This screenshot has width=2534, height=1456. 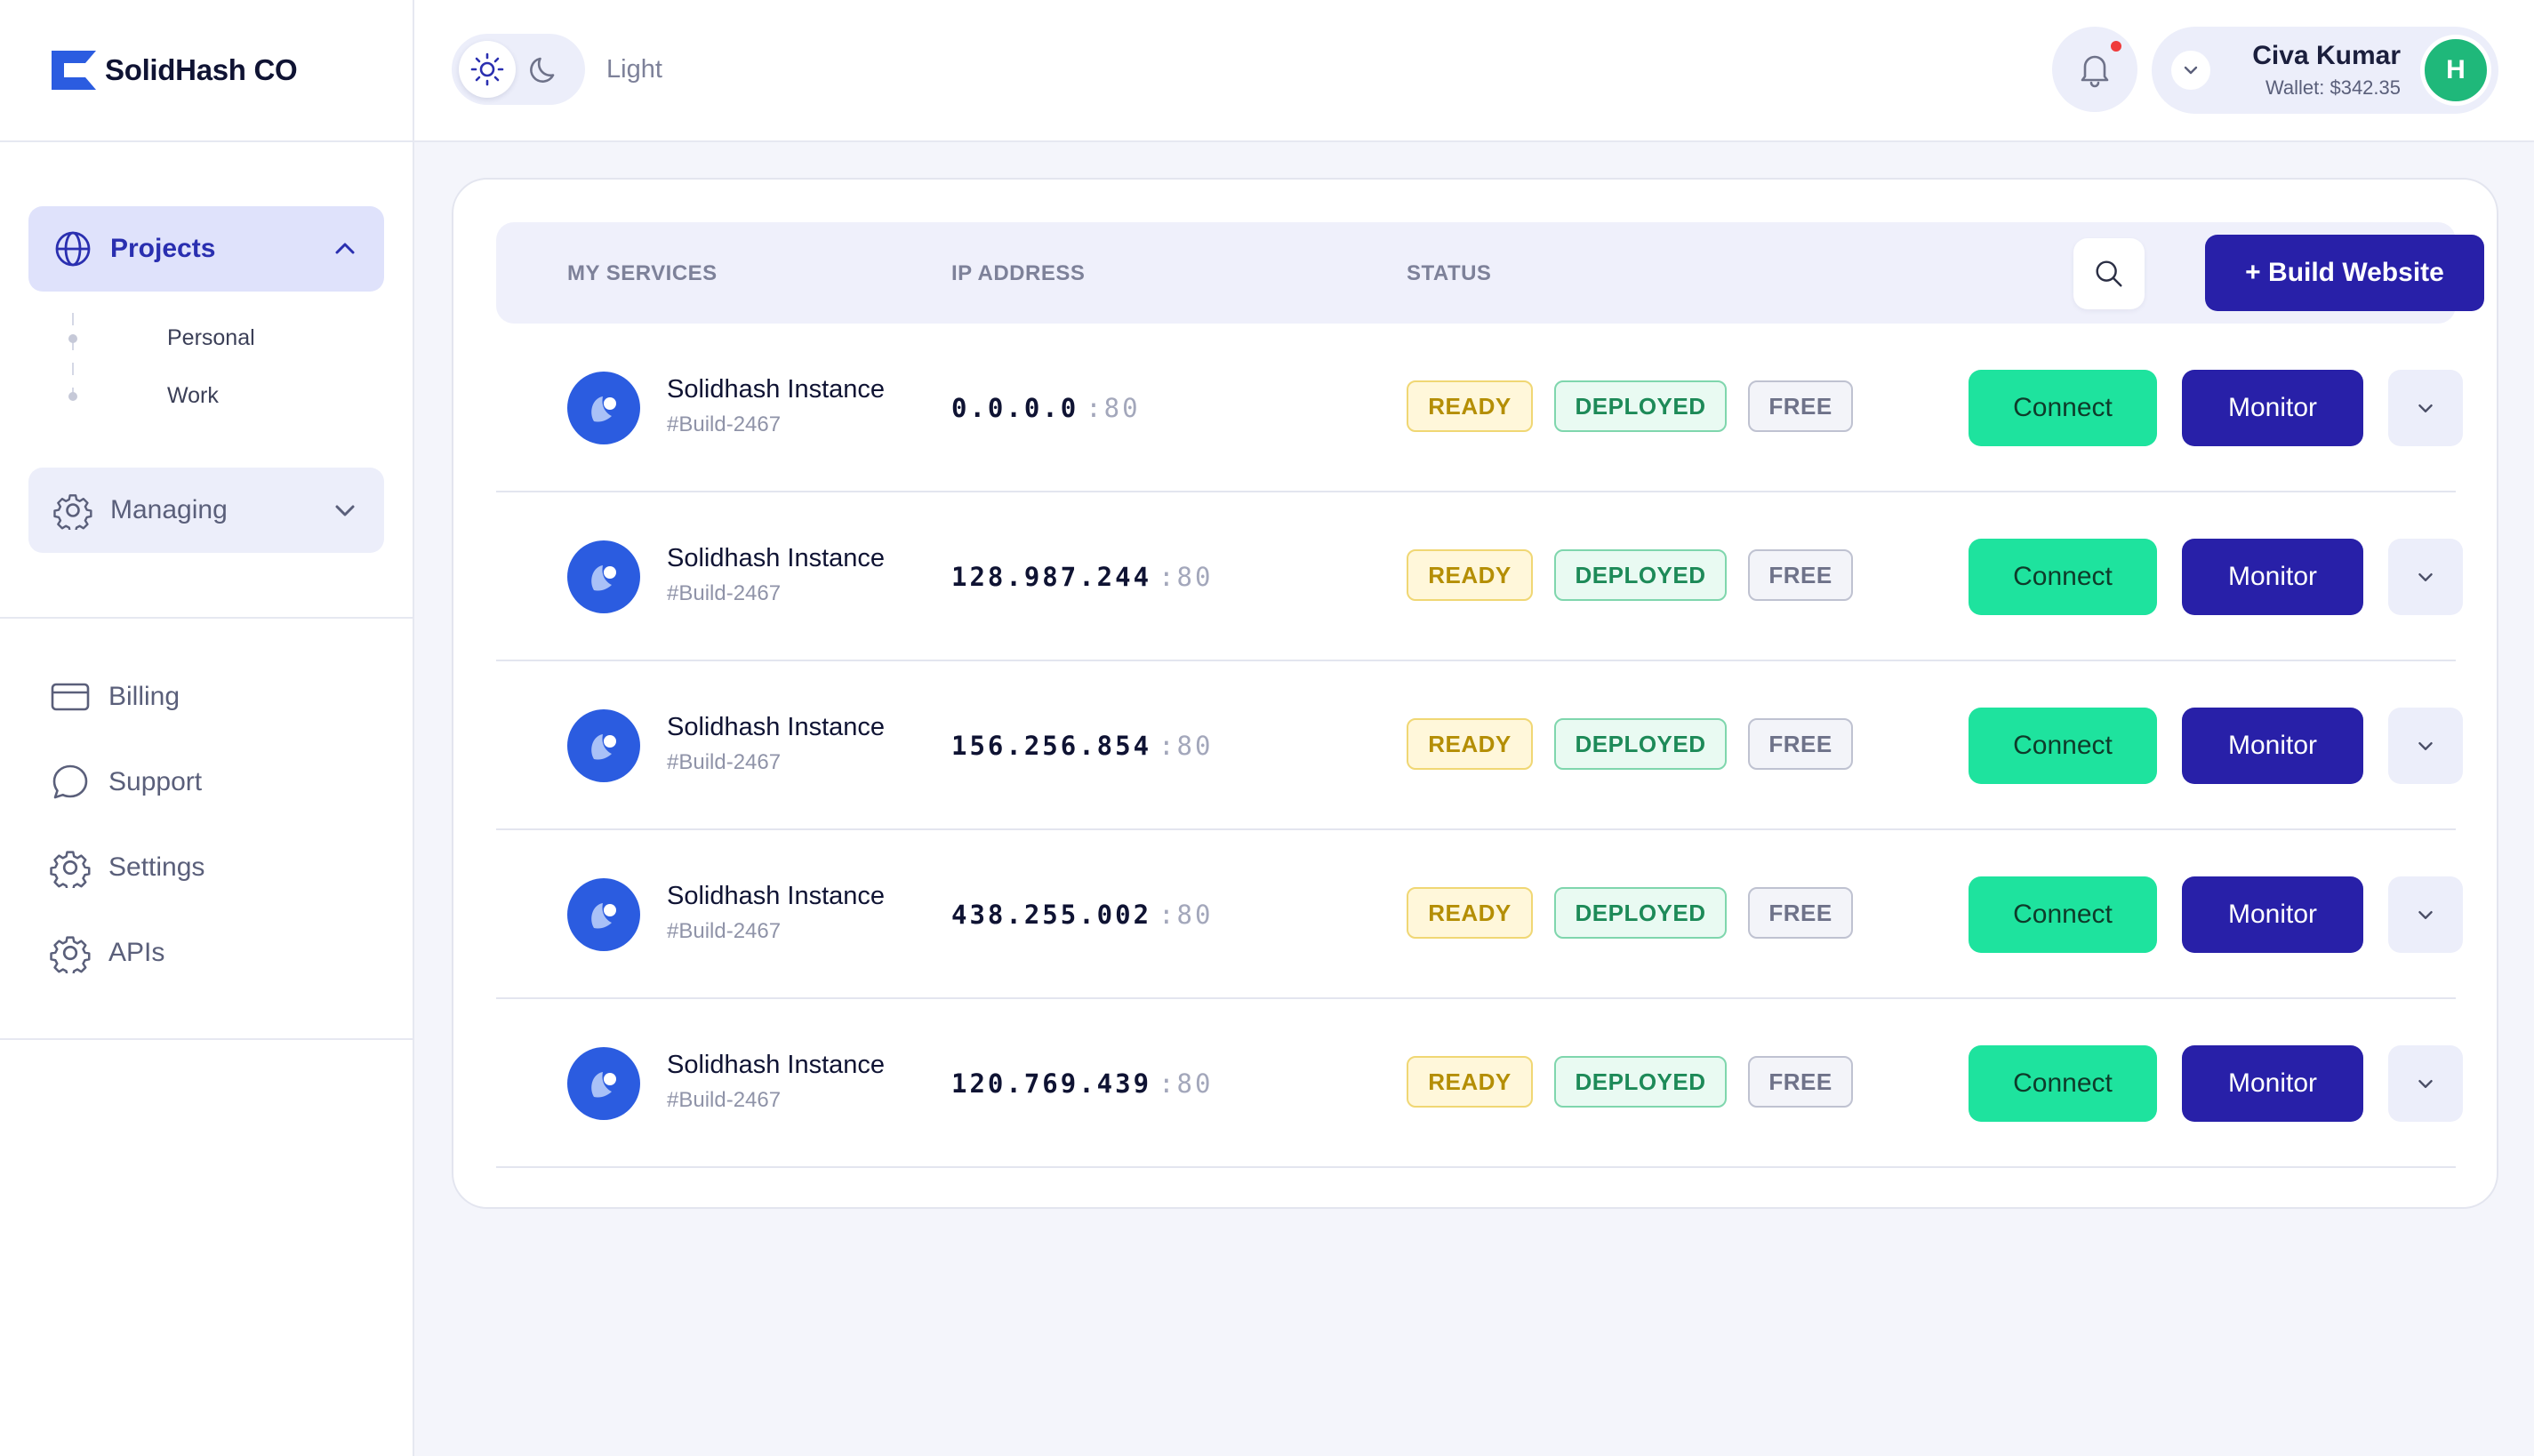 I want to click on theme-toggle, so click(x=518, y=69).